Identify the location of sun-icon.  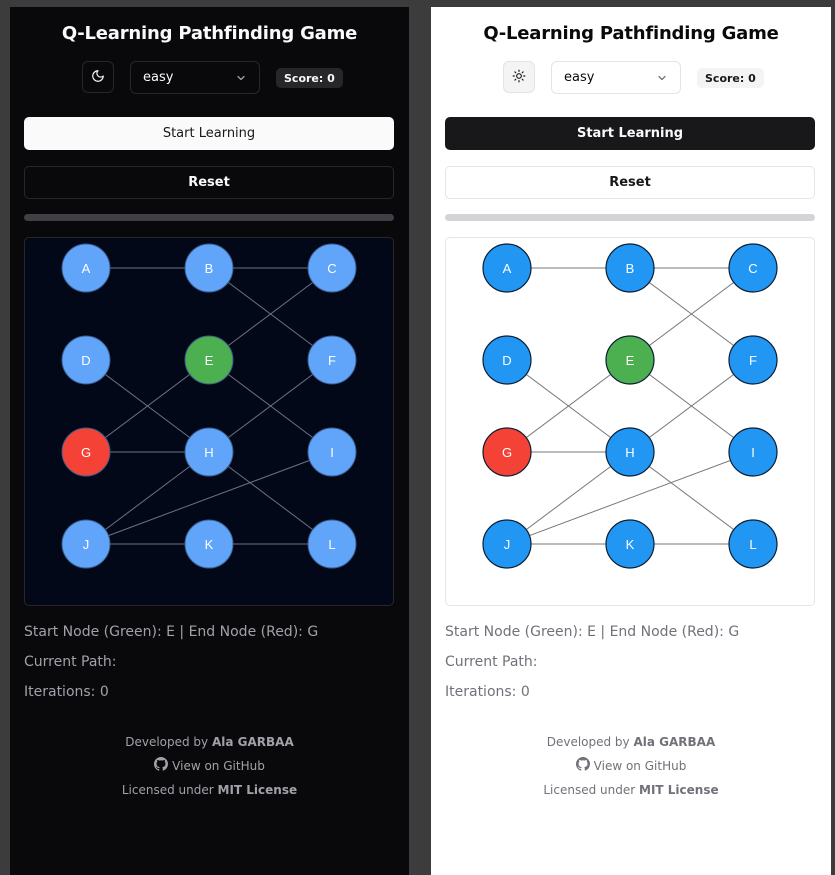
(519, 77).